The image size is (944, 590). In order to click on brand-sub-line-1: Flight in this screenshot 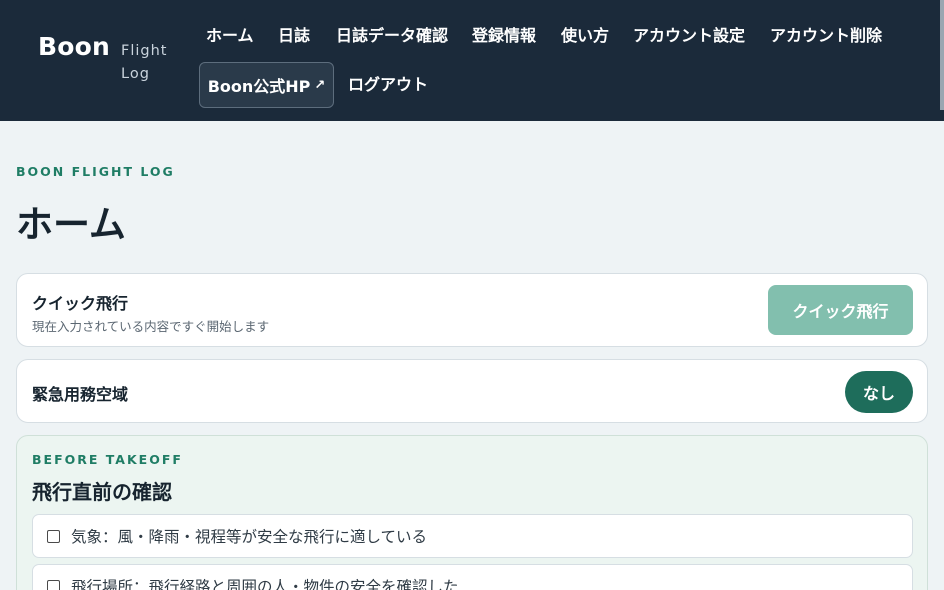, I will do `click(144, 51)`.